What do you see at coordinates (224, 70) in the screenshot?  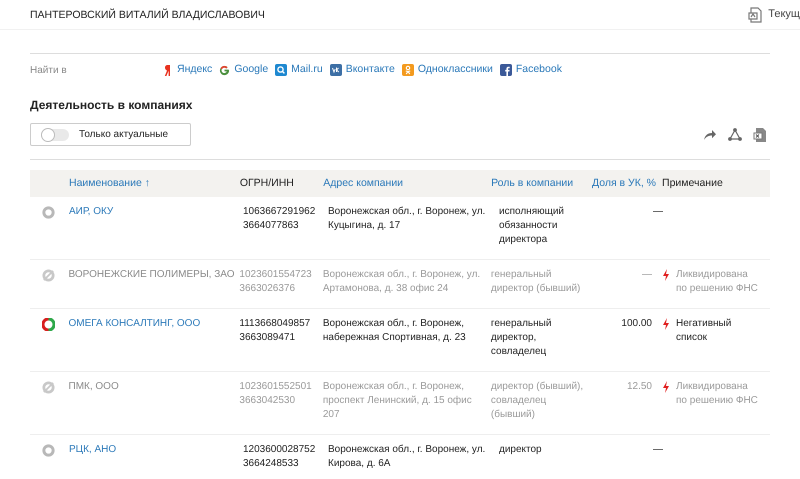 I see `google-letter-icon` at bounding box center [224, 70].